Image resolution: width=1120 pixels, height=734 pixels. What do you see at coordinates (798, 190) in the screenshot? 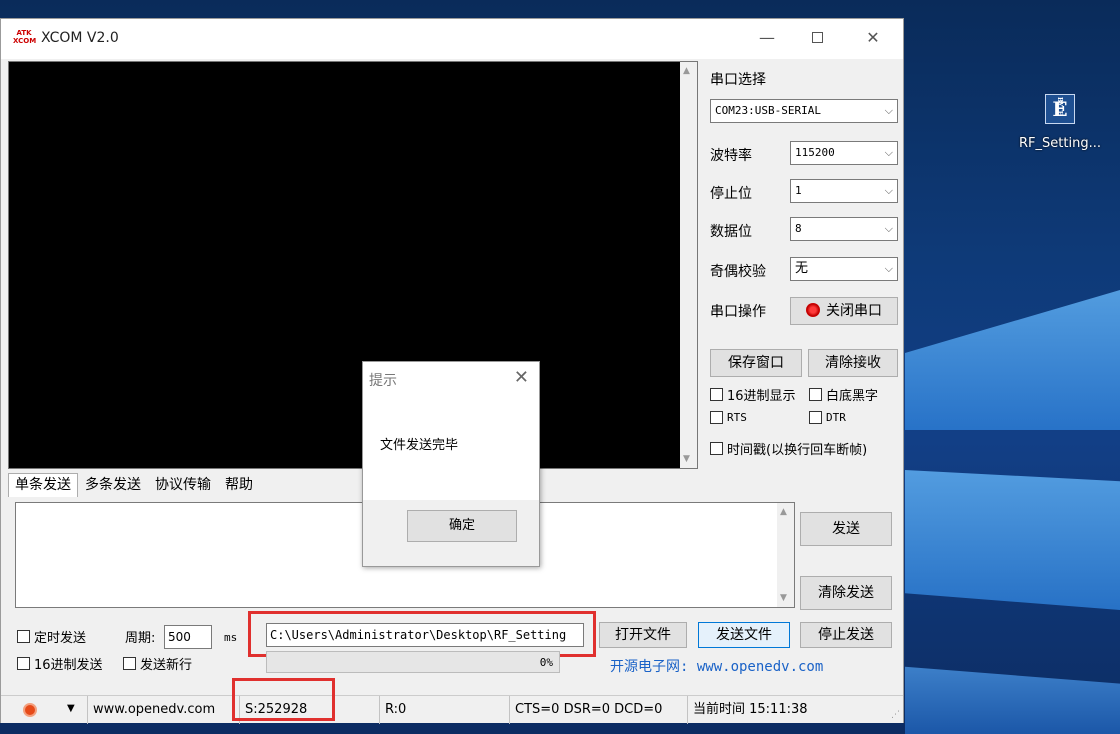
I see `stop-bits-value: 1` at bounding box center [798, 190].